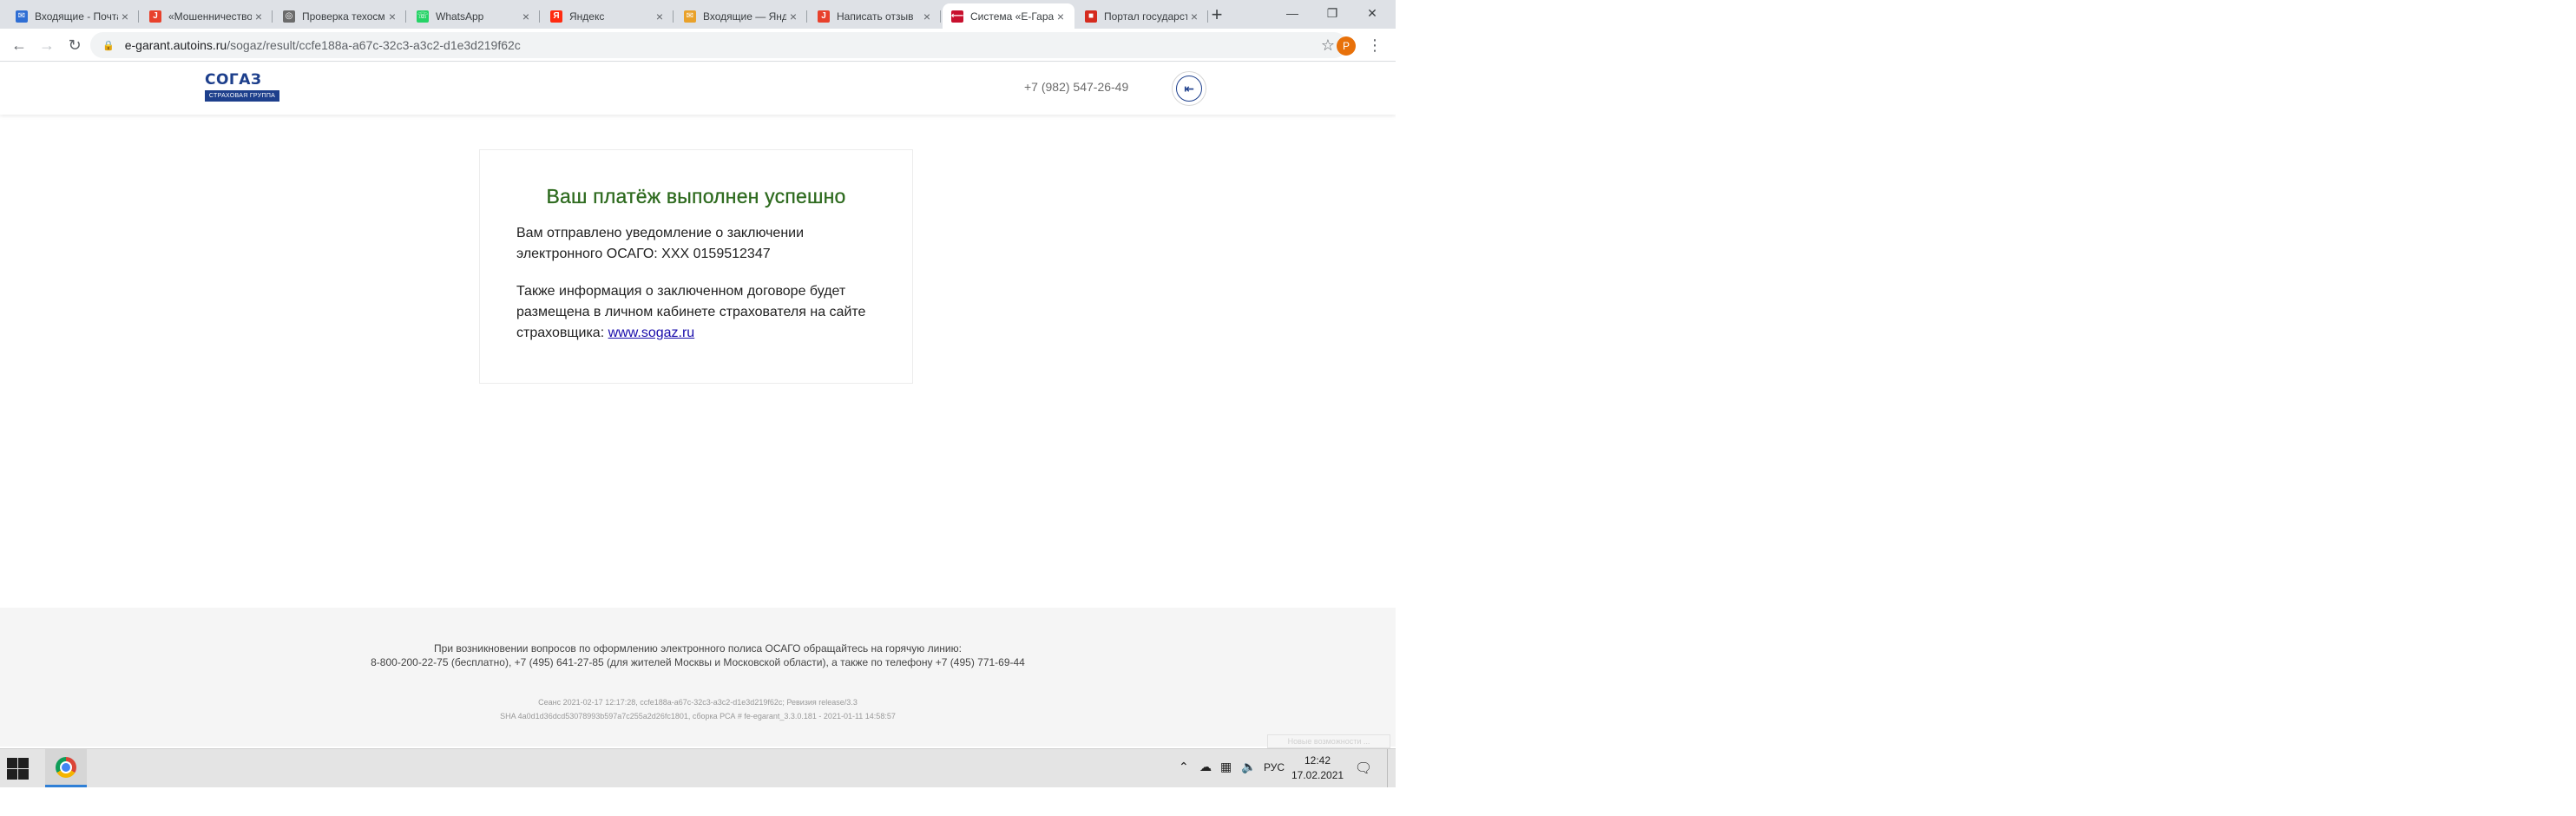 The width and height of the screenshot is (2576, 816). What do you see at coordinates (1076, 87) in the screenshot?
I see `header-phone: +7 (982) 547-26-49` at bounding box center [1076, 87].